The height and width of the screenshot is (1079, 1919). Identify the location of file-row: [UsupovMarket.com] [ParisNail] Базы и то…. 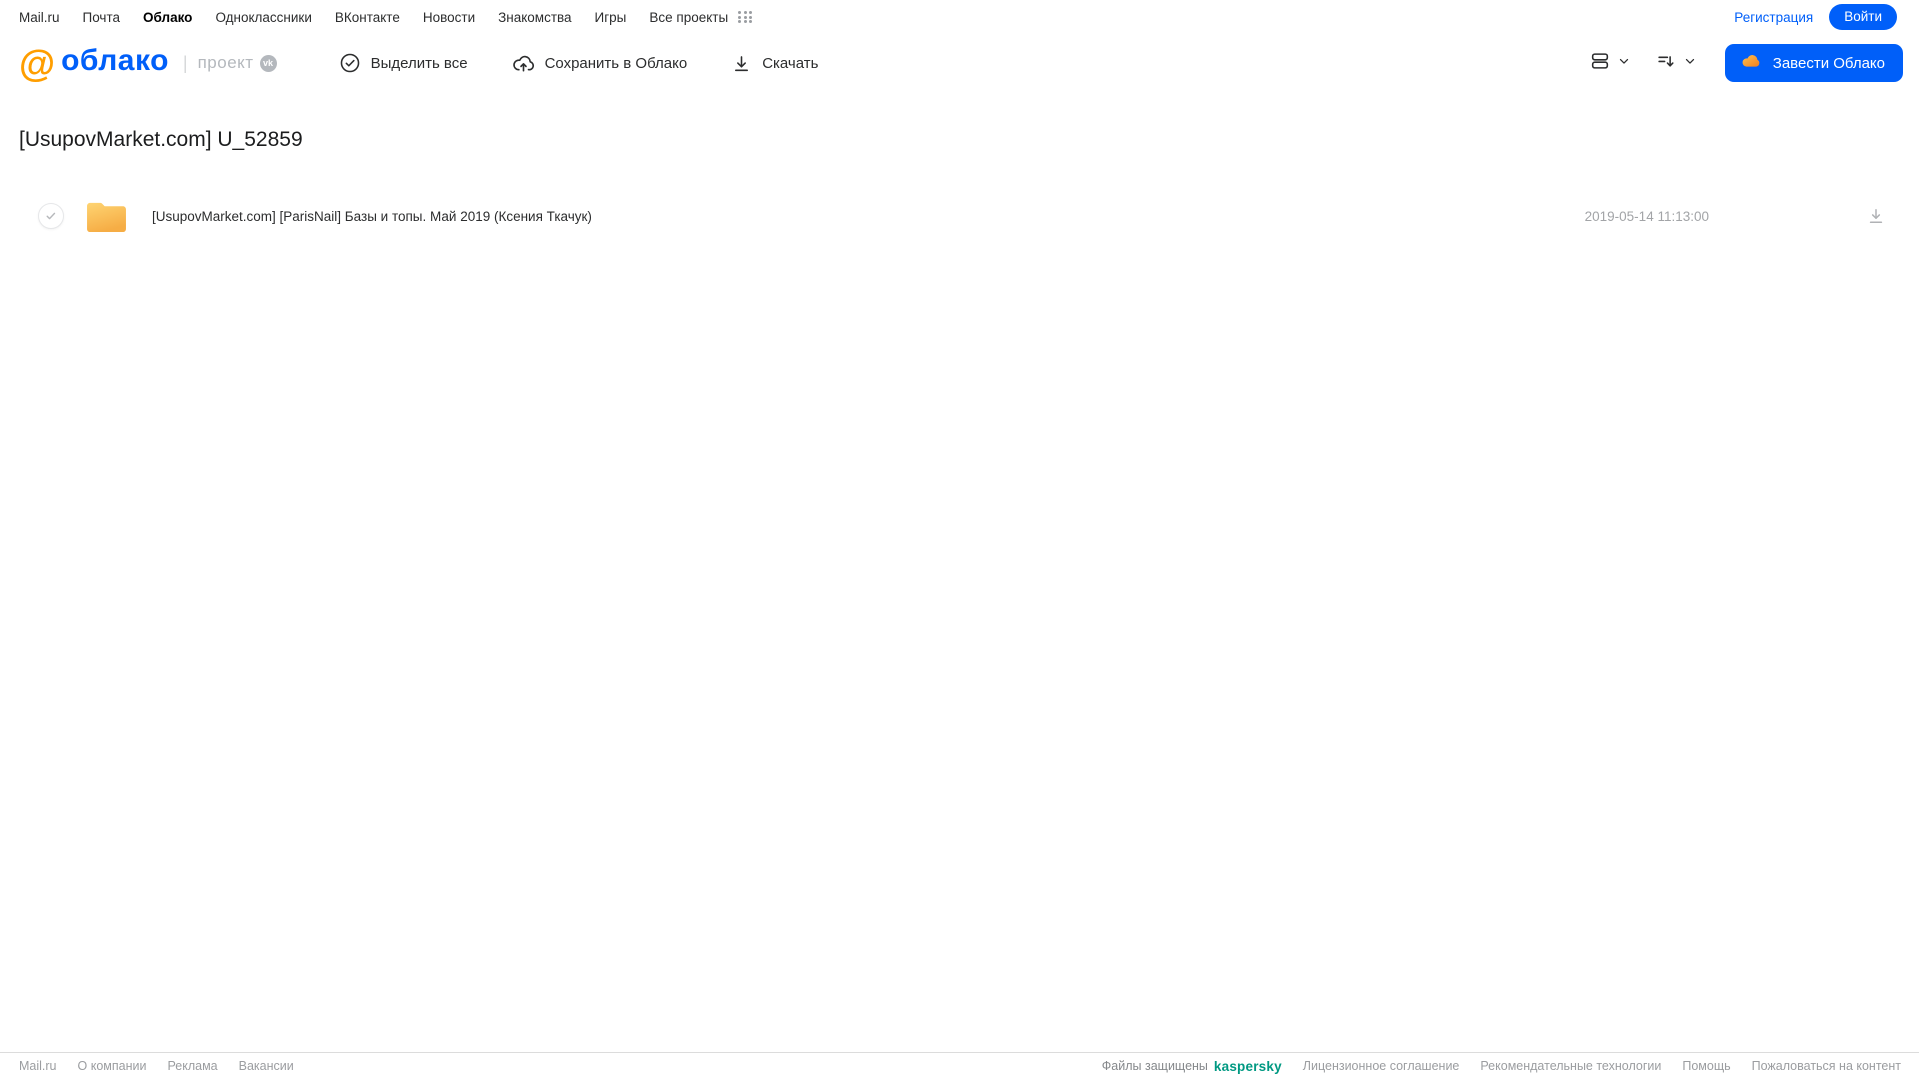
(969, 216).